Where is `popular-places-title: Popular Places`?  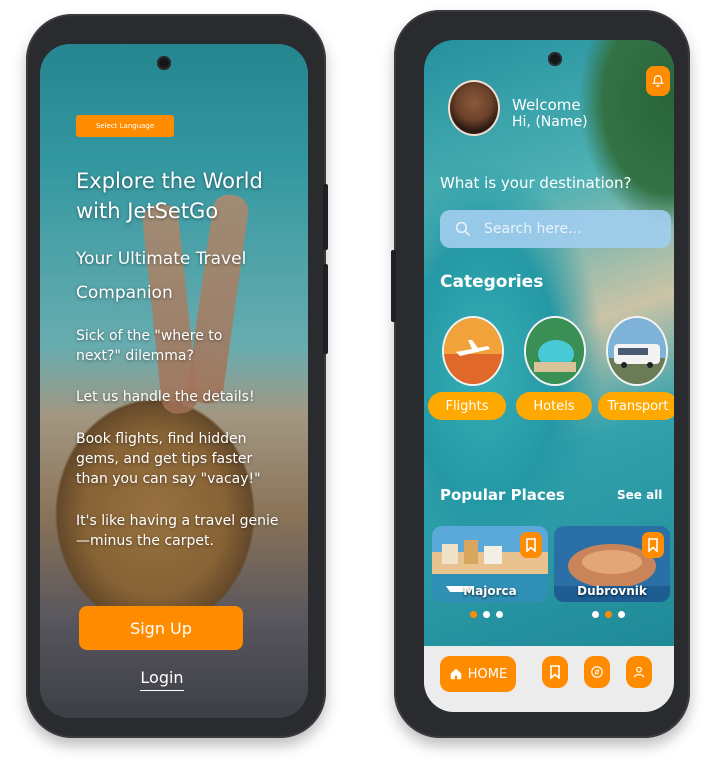 popular-places-title: Popular Places is located at coordinates (502, 495).